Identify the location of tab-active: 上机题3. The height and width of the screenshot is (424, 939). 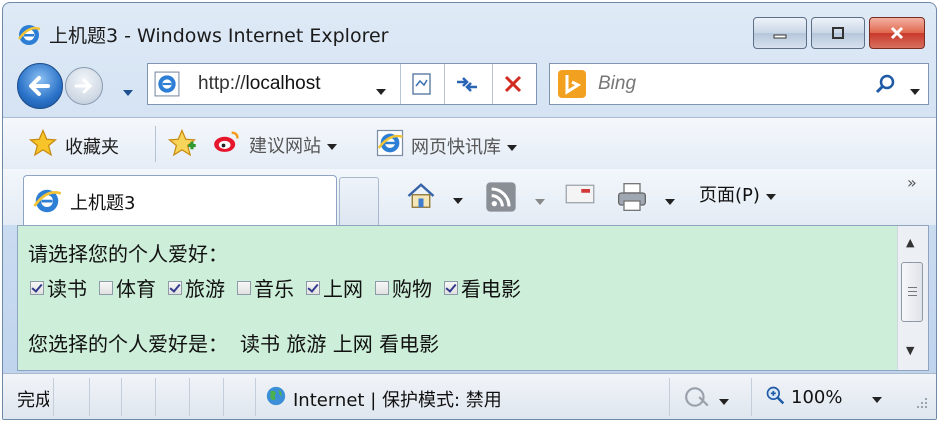
(180, 201).